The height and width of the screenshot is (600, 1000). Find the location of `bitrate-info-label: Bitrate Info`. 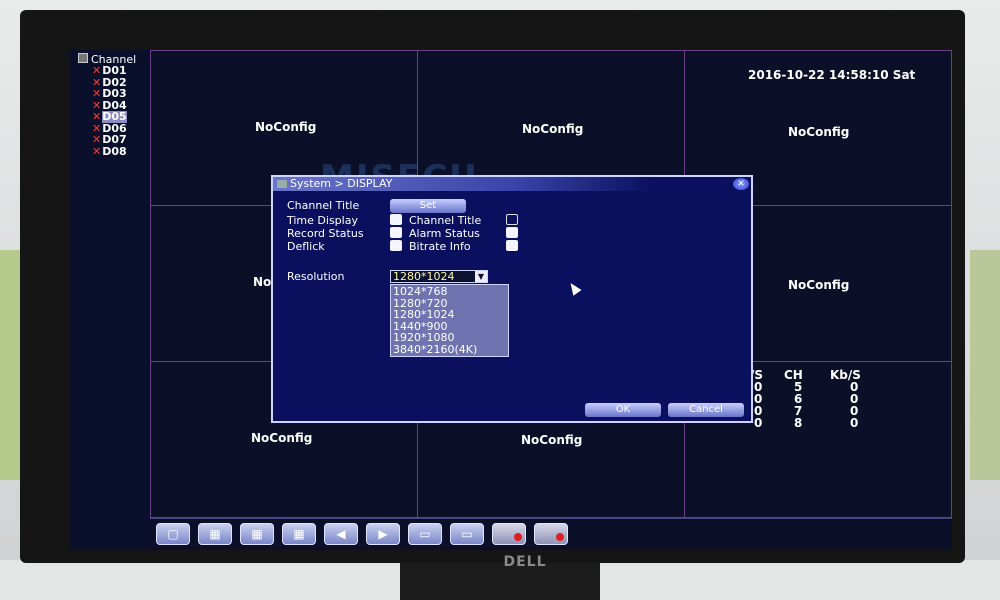

bitrate-info-label: Bitrate Info is located at coordinates (440, 246).